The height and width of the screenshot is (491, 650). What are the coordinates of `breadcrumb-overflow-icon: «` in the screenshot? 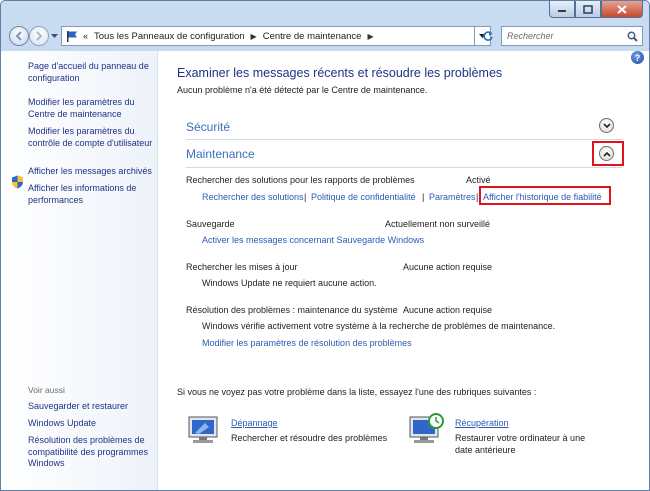 It's located at (85, 36).